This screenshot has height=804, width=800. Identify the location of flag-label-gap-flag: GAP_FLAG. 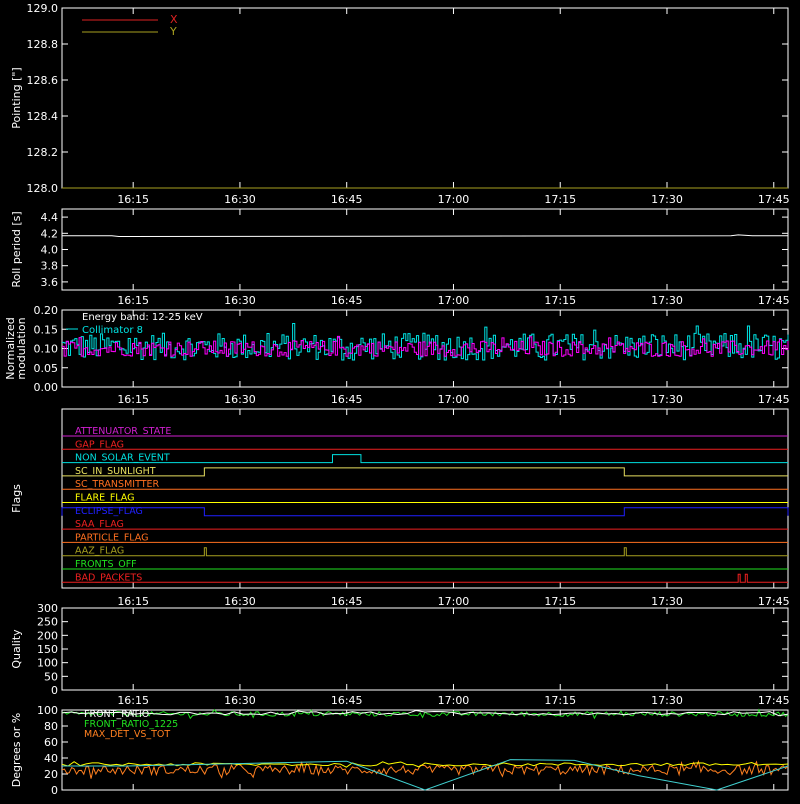
(99, 444).